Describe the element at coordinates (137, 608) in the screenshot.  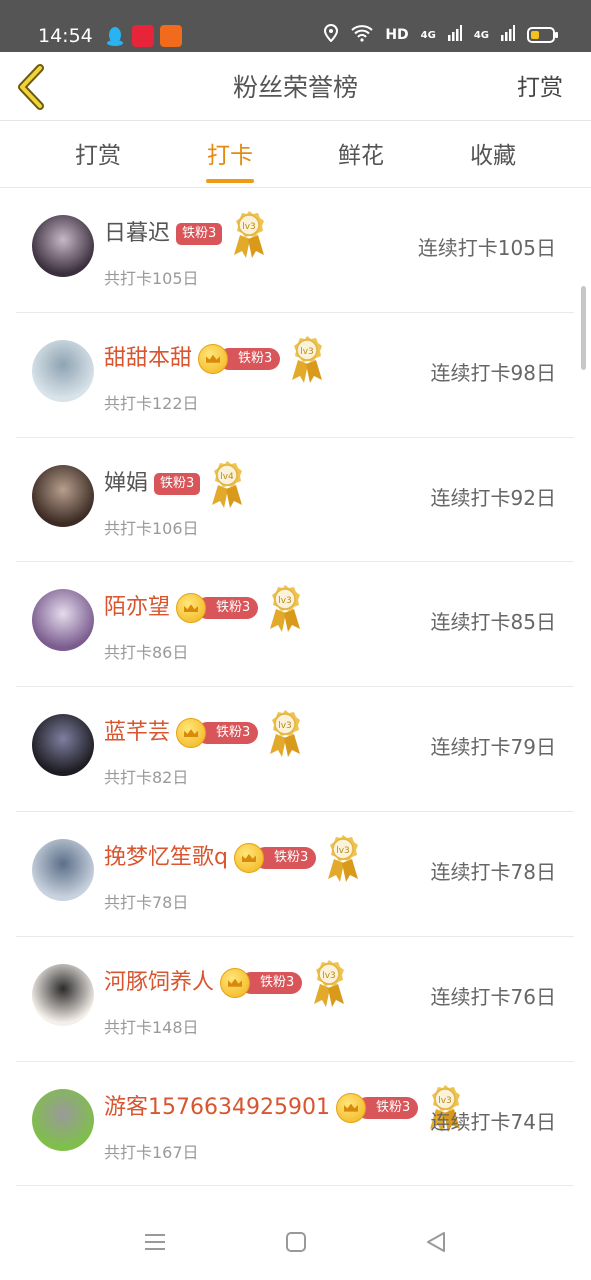
I see `fan-name: 陌亦望` at that location.